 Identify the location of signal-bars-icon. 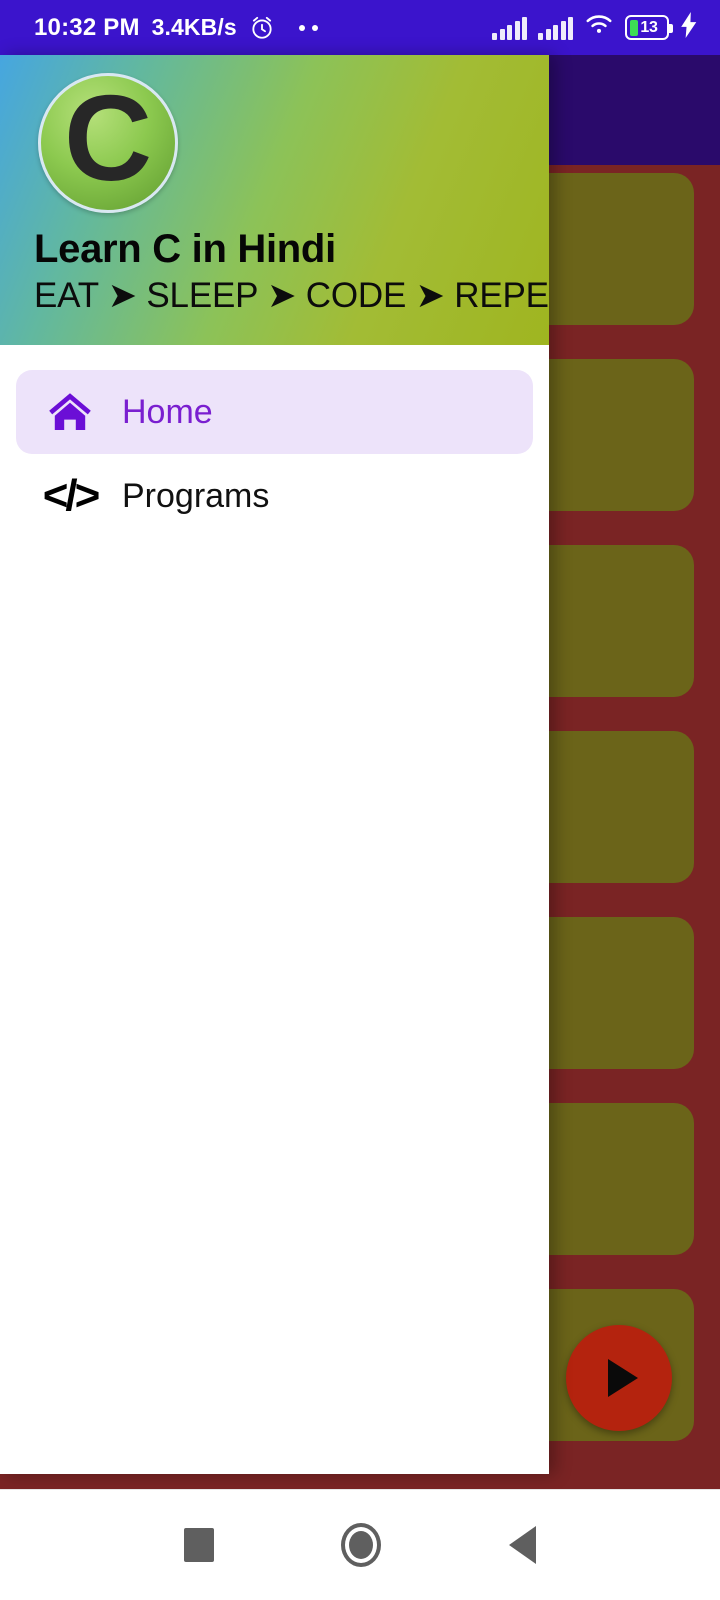
(509, 28).